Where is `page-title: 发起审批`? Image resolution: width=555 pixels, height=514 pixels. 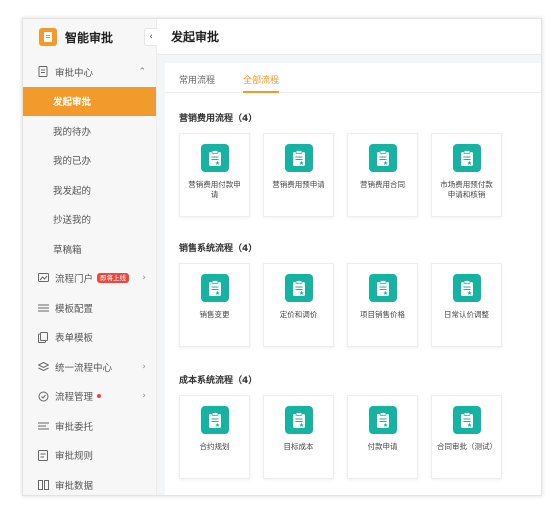
page-title: 发起审批 is located at coordinates (349, 37).